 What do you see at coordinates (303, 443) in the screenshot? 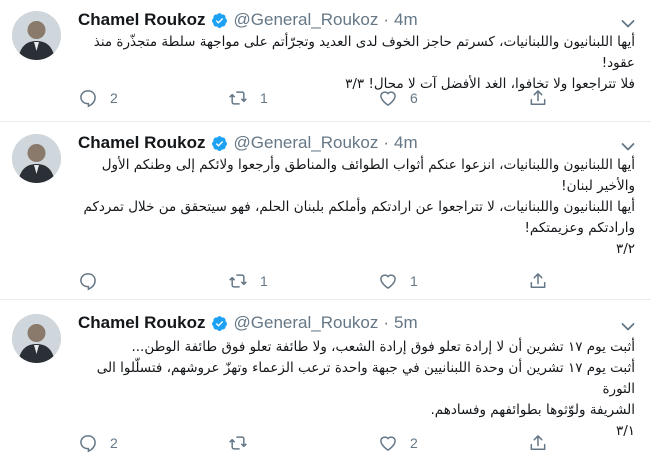
I see `retweet-button` at bounding box center [303, 443].